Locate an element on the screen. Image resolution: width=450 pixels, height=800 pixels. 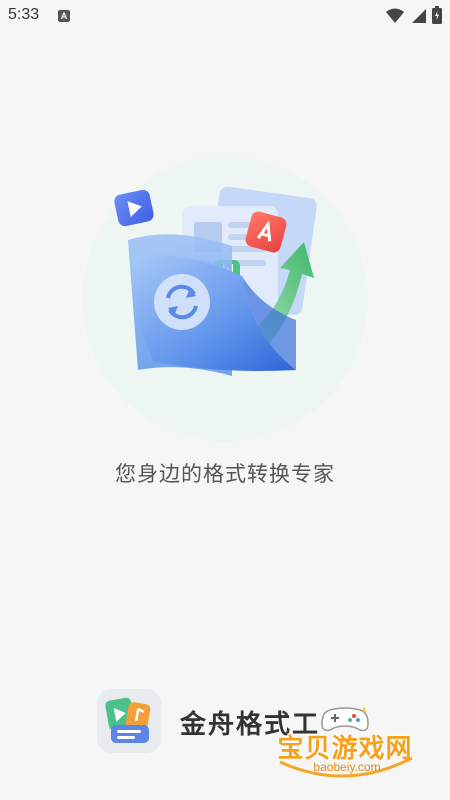
status-bar: 5:33 A is located at coordinates (225, 16).